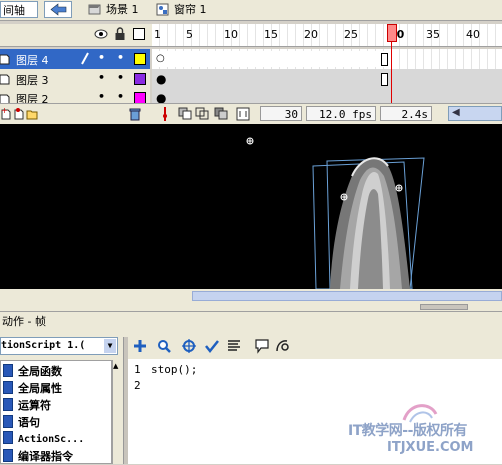  I want to click on movieclip-icon, so click(162, 9).